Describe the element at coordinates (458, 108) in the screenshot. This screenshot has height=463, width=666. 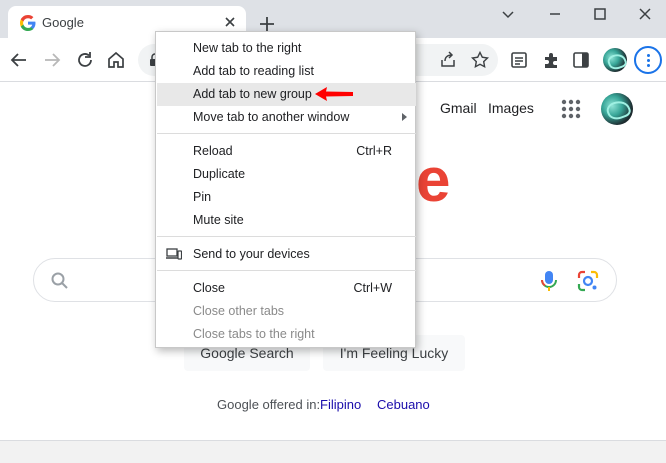
I see `gmail-link: Gmail` at that location.